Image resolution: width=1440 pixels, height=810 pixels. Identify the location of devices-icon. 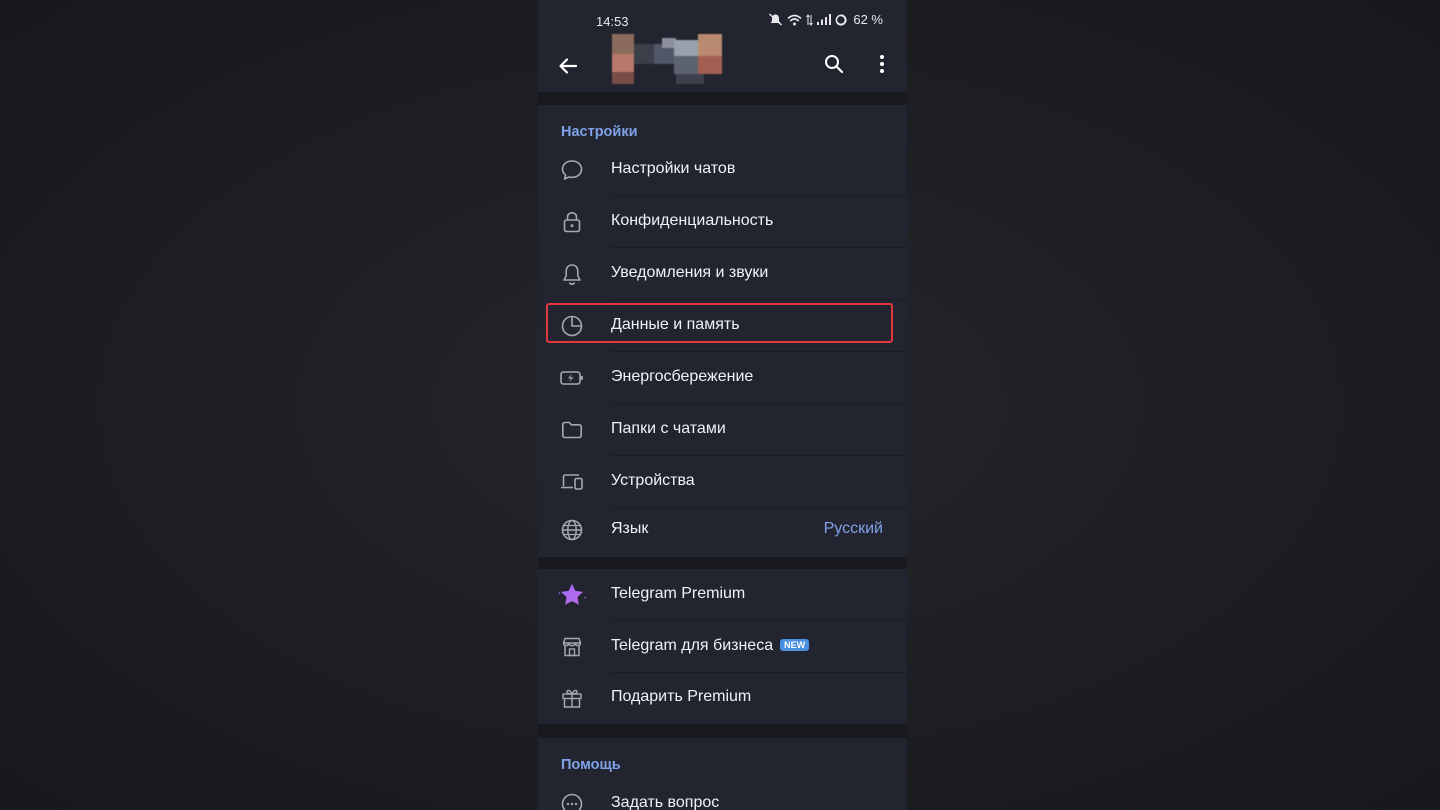
(572, 482).